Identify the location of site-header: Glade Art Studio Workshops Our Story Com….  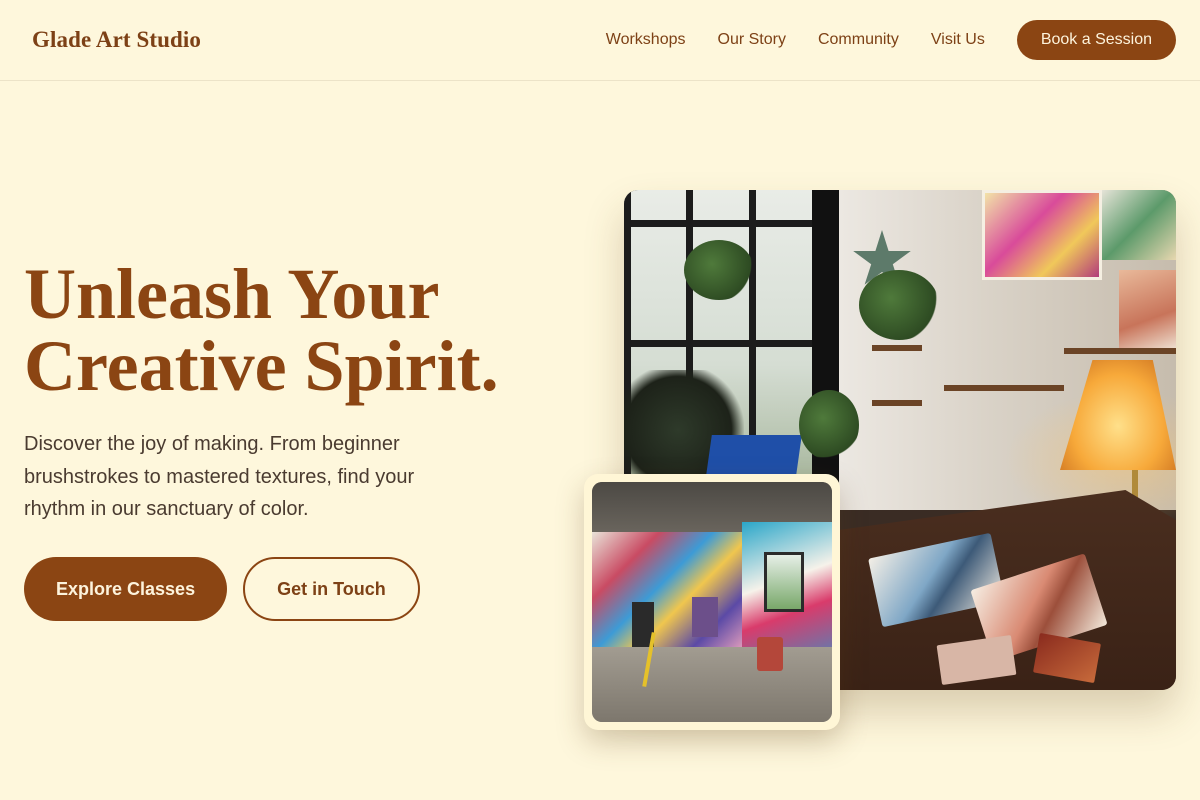
(600, 40).